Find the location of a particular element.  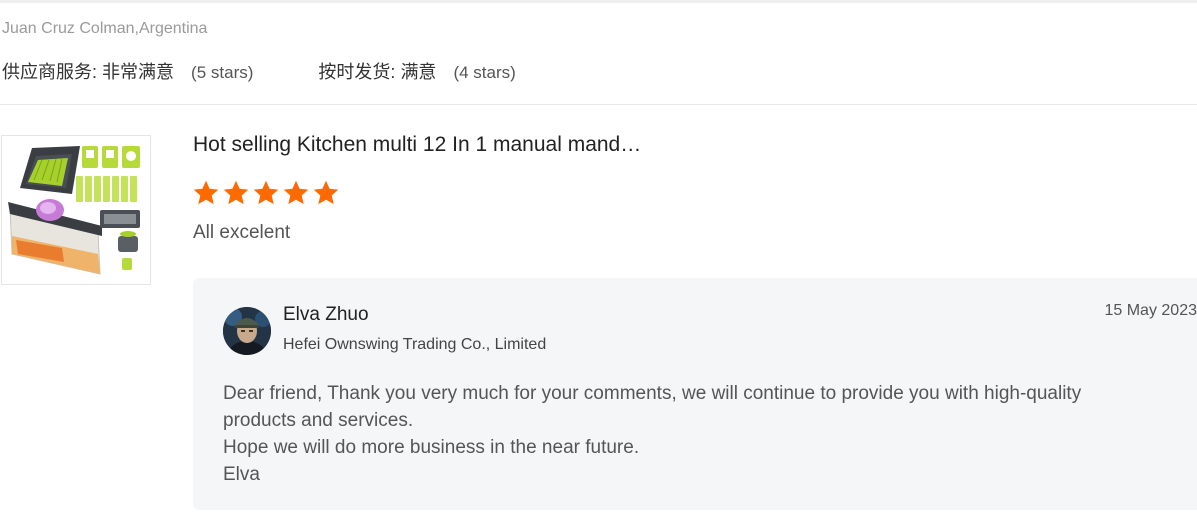

supplier-ratings: 供应商服务: 非常满意 (5 stars) 按时发货: 满意 (4 stars) is located at coordinates (259, 71).